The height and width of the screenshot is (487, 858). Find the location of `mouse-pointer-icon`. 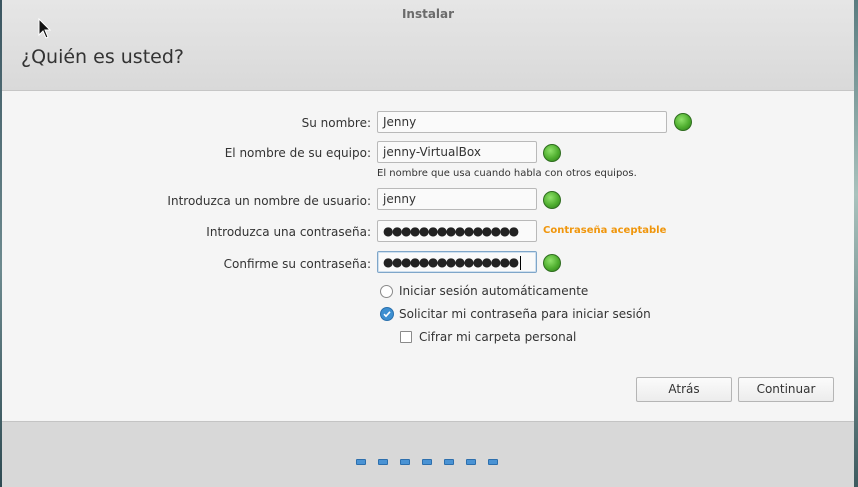

mouse-pointer-icon is located at coordinates (45, 28).